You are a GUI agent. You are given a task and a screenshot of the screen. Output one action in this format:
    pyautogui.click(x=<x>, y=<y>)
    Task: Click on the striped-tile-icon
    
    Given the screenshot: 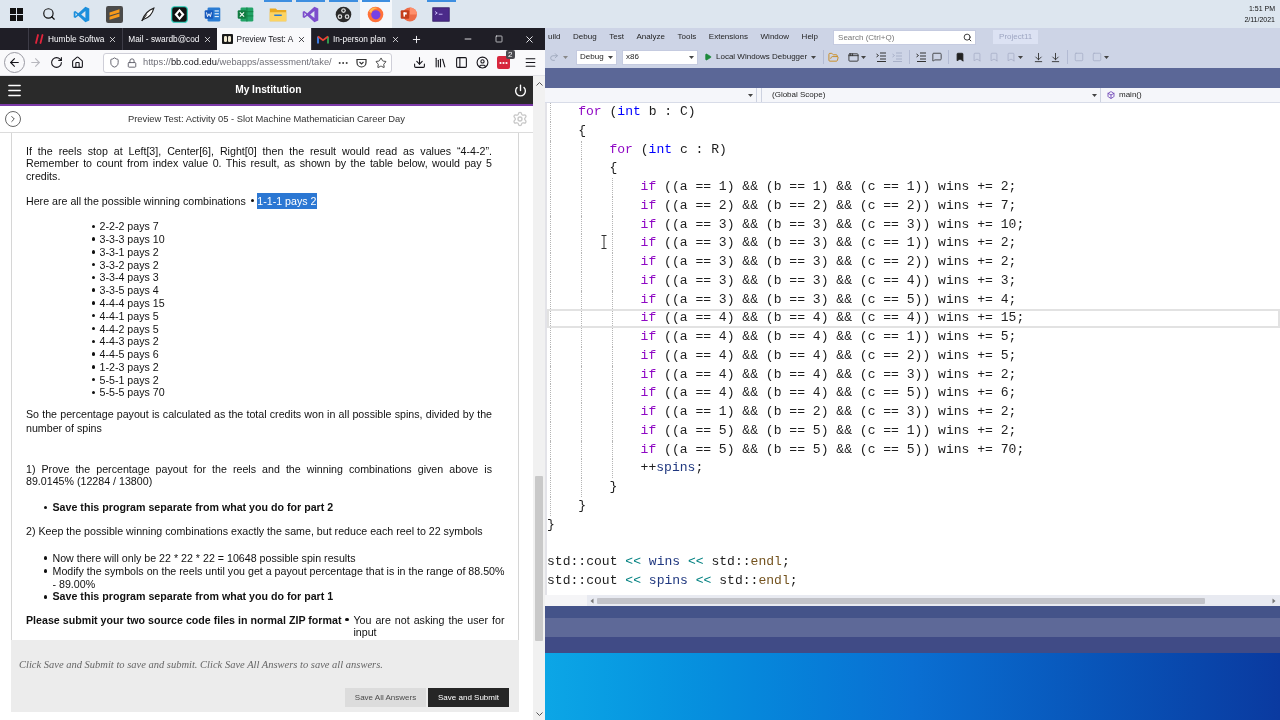 What is the action you would take?
    pyautogui.click(x=114, y=14)
    